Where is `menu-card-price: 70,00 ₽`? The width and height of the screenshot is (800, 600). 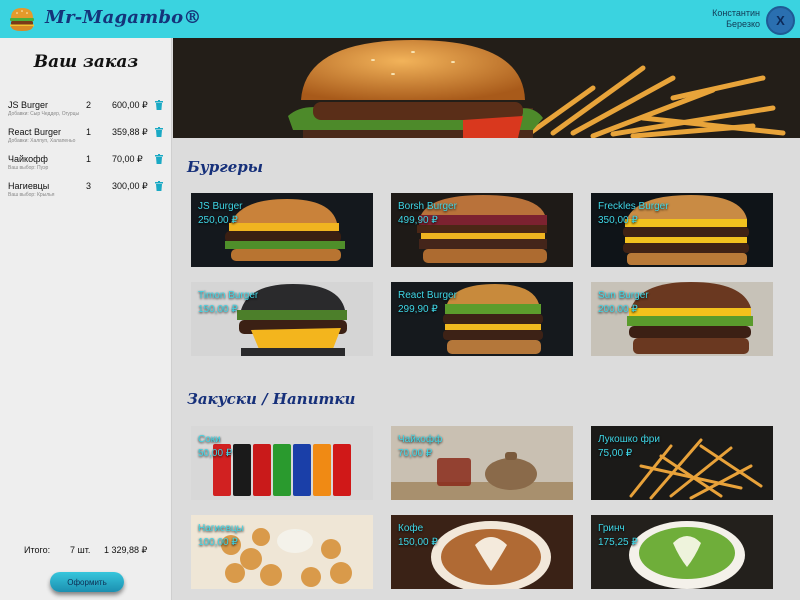 menu-card-price: 70,00 ₽ is located at coordinates (415, 453).